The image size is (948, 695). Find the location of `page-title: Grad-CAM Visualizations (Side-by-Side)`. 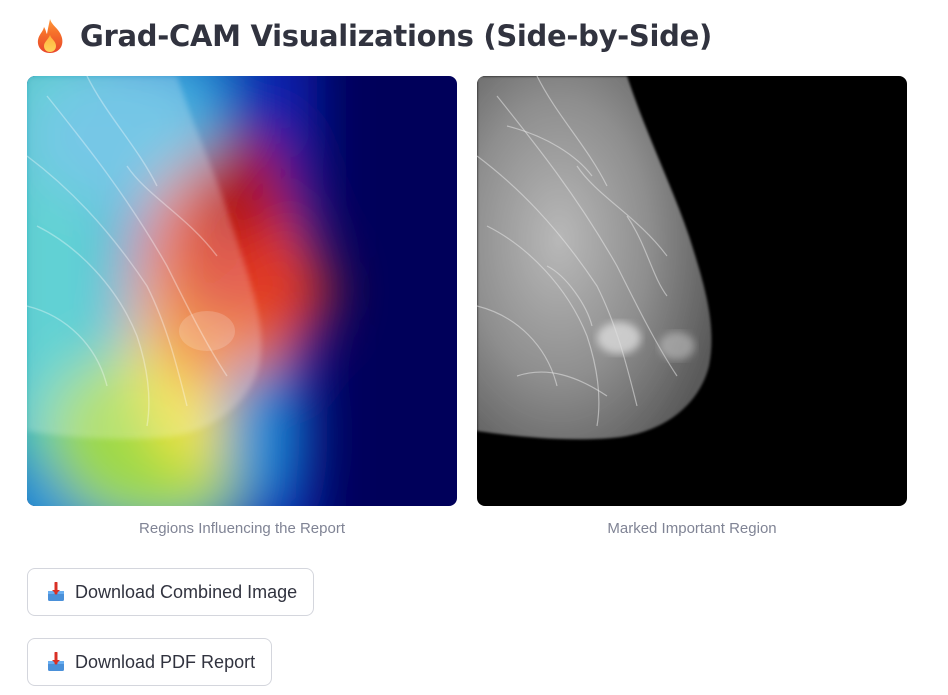

page-title: Grad-CAM Visualizations (Side-by-Side) is located at coordinates (396, 36).